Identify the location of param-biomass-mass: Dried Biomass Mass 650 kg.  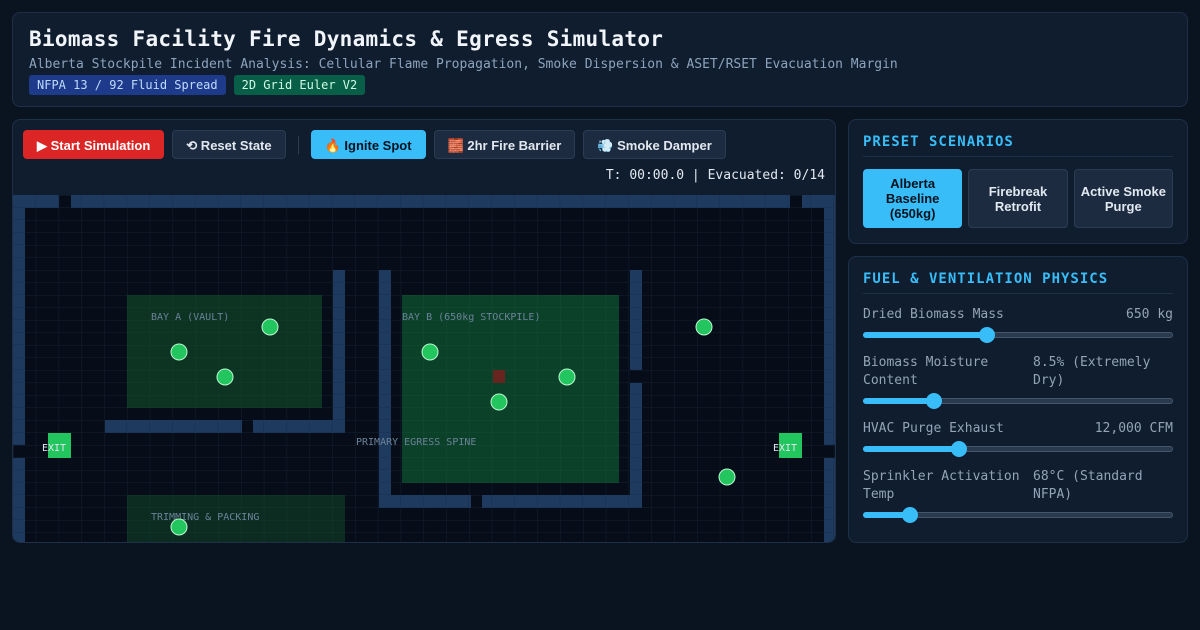
(1018, 324).